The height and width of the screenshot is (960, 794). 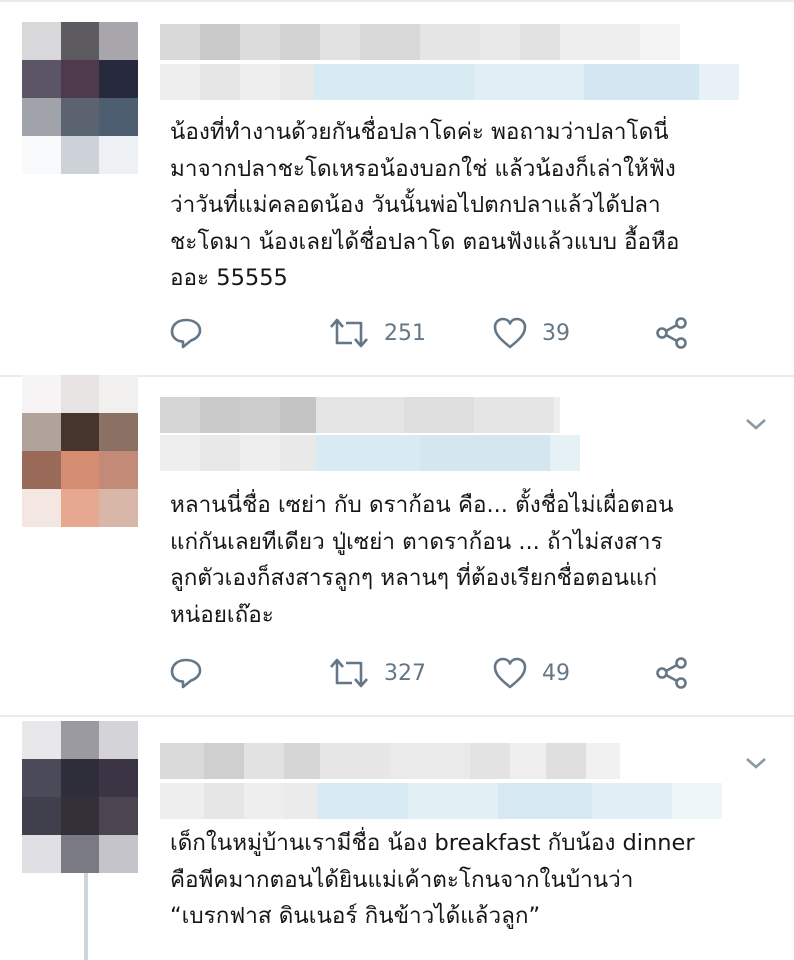 I want to click on retweet-button: 251, so click(x=377, y=333).